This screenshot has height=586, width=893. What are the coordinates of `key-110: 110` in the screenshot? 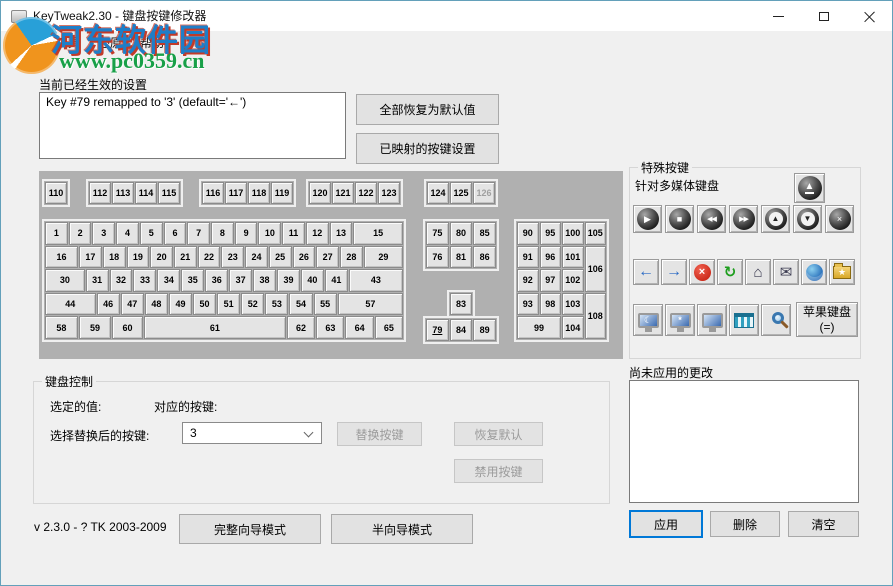 It's located at (56, 193).